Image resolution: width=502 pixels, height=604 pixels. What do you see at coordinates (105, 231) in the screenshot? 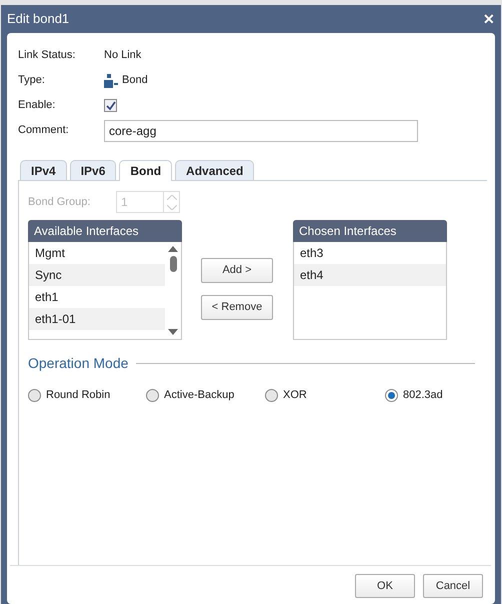
I see `list-header: Available Interfaces` at bounding box center [105, 231].